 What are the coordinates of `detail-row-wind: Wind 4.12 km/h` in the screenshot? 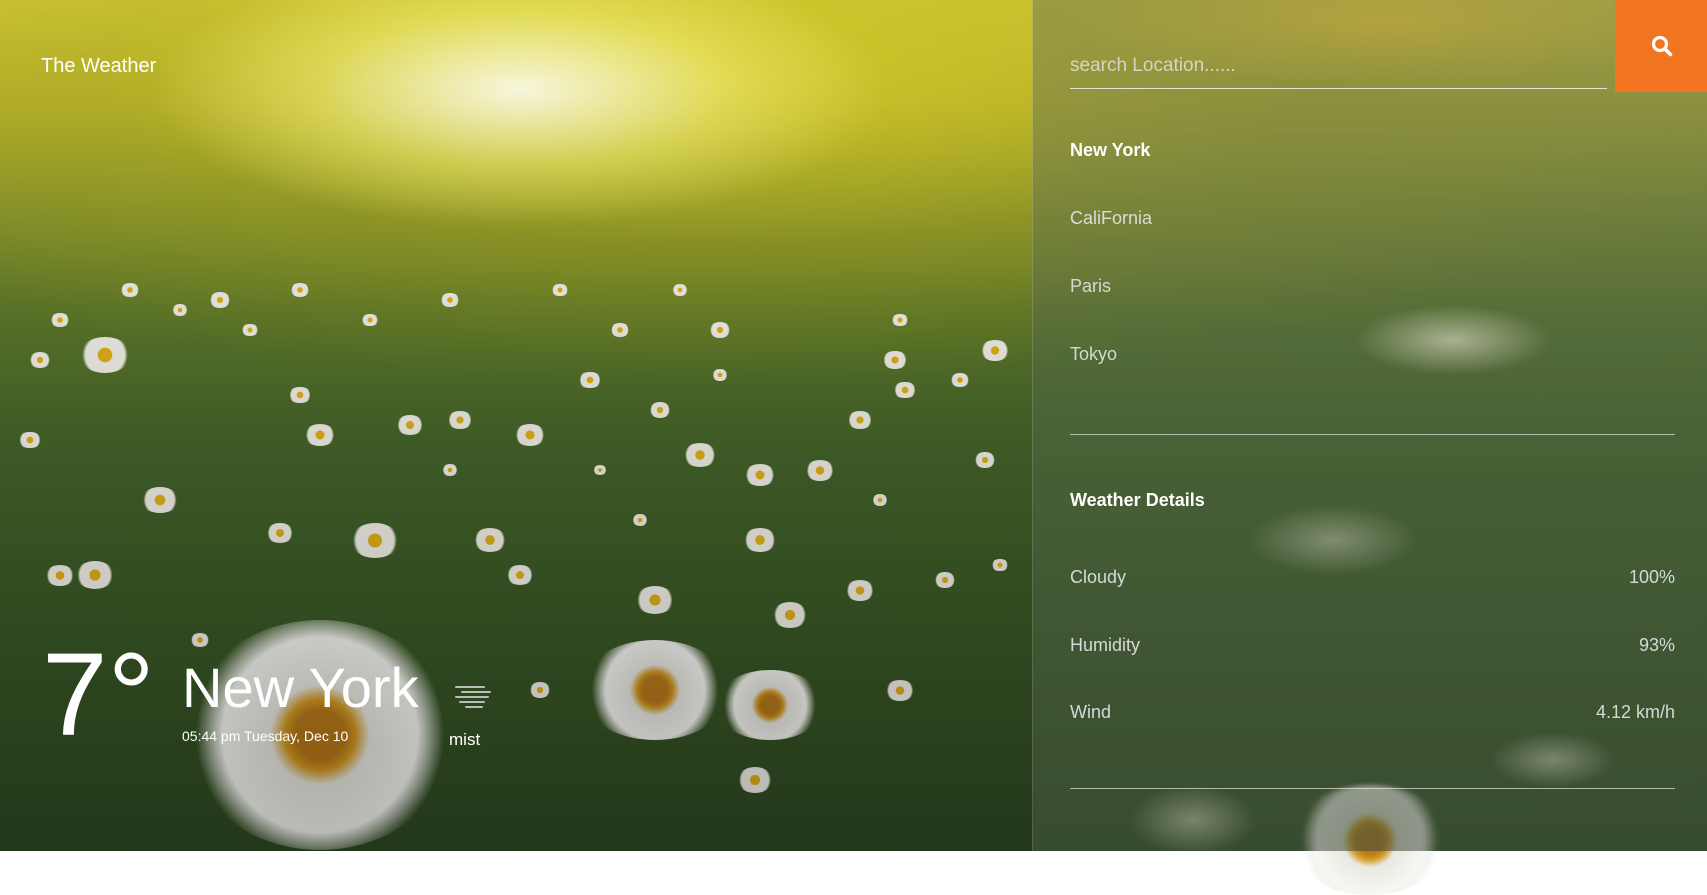 It's located at (1372, 712).